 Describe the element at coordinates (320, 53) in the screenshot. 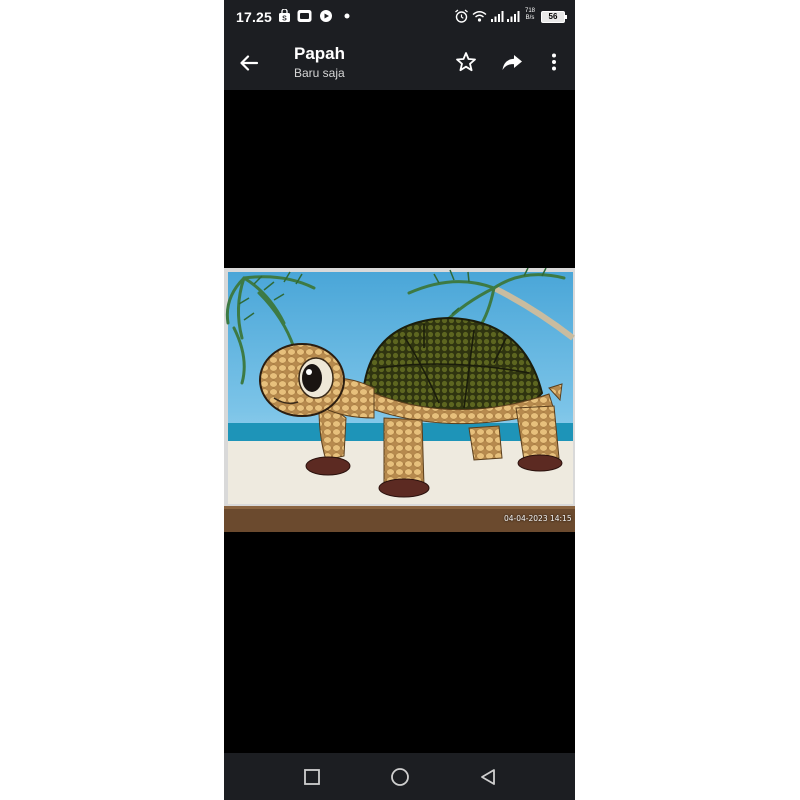

I see `chat-title: Papah` at that location.